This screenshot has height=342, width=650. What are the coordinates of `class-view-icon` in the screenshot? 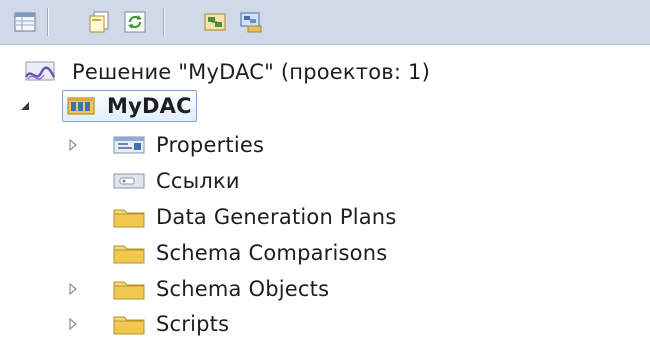 It's located at (251, 22).